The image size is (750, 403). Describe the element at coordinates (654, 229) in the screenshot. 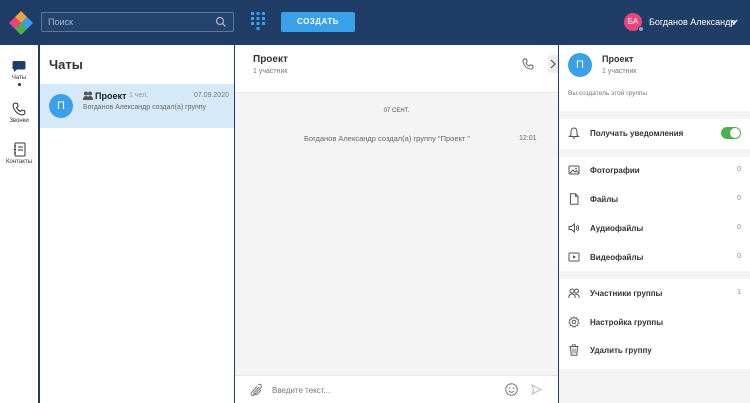

I see `media-row-audio: Аудиофайлы 0` at that location.